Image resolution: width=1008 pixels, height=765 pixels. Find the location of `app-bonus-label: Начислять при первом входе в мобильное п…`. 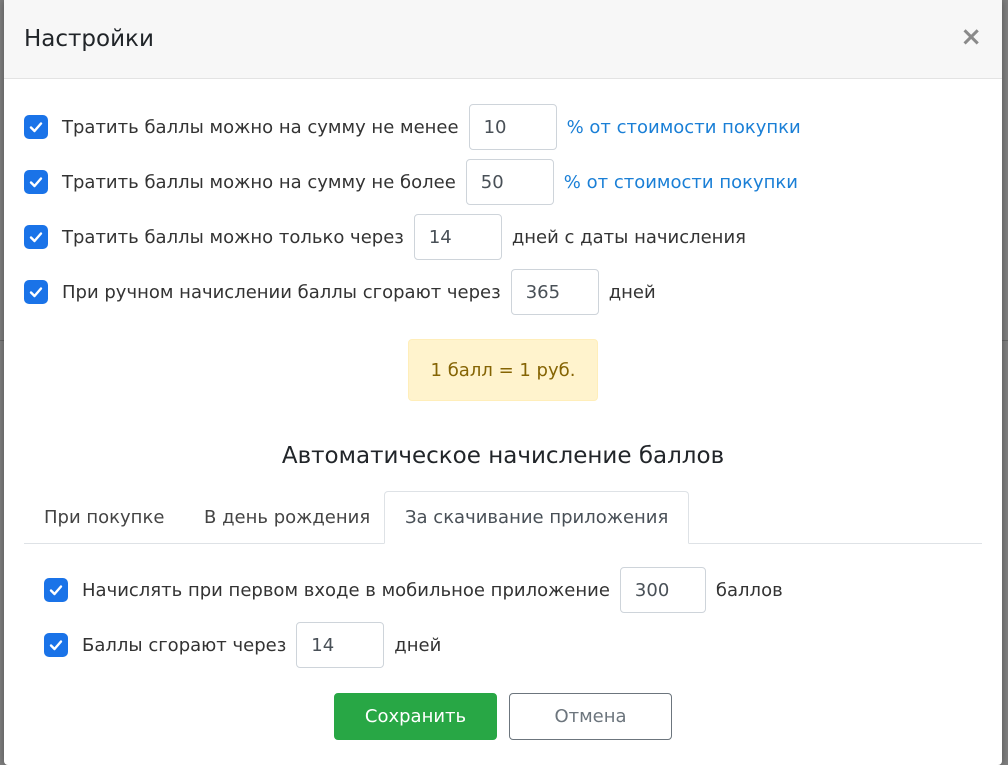

app-bonus-label: Начислять при первом входе в мобильное п… is located at coordinates (346, 590).